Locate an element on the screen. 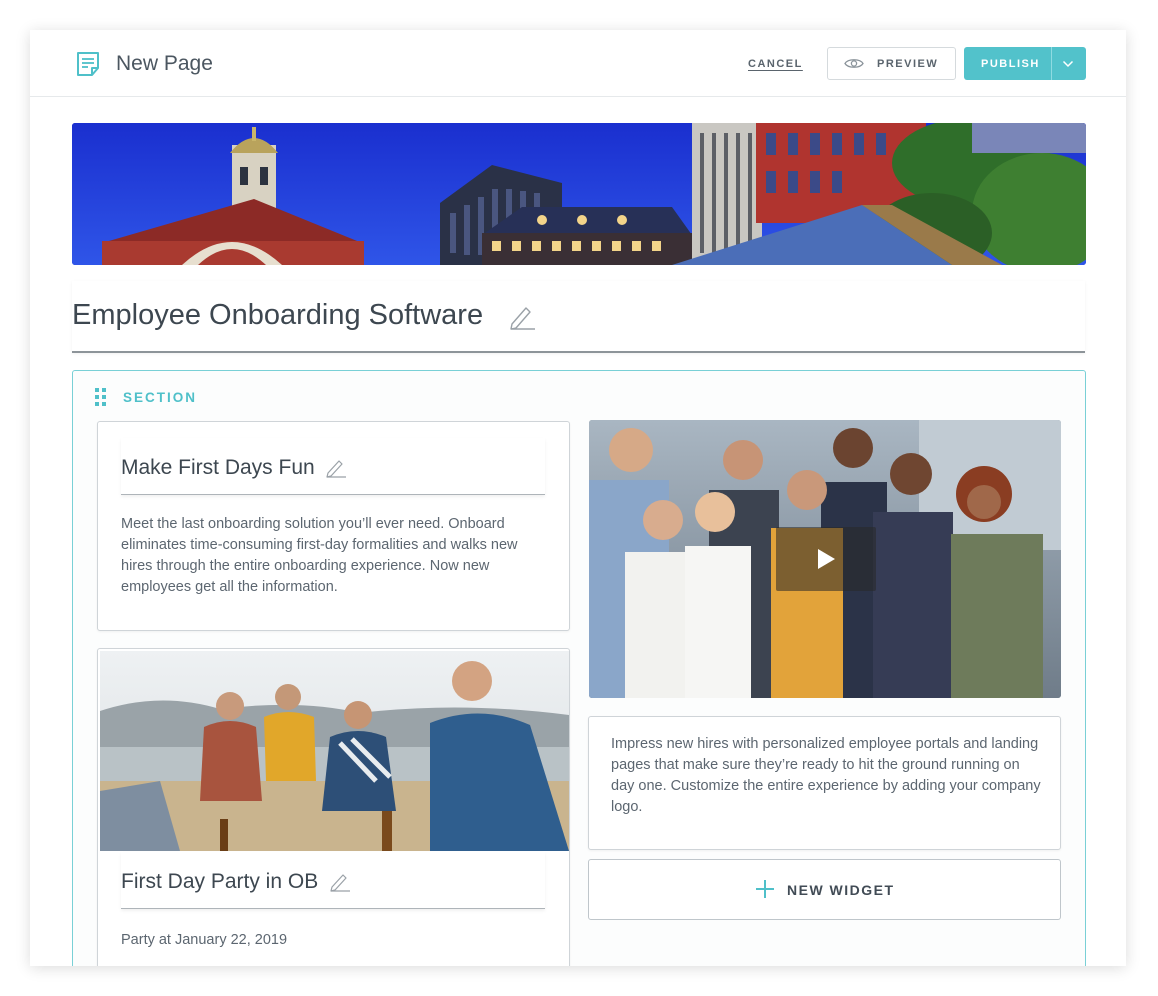  play-button is located at coordinates (826, 559).